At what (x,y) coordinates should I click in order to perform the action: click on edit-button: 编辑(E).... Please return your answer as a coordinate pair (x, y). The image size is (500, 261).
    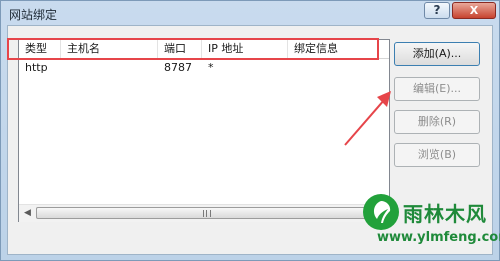
    Looking at the image, I should click on (437, 89).